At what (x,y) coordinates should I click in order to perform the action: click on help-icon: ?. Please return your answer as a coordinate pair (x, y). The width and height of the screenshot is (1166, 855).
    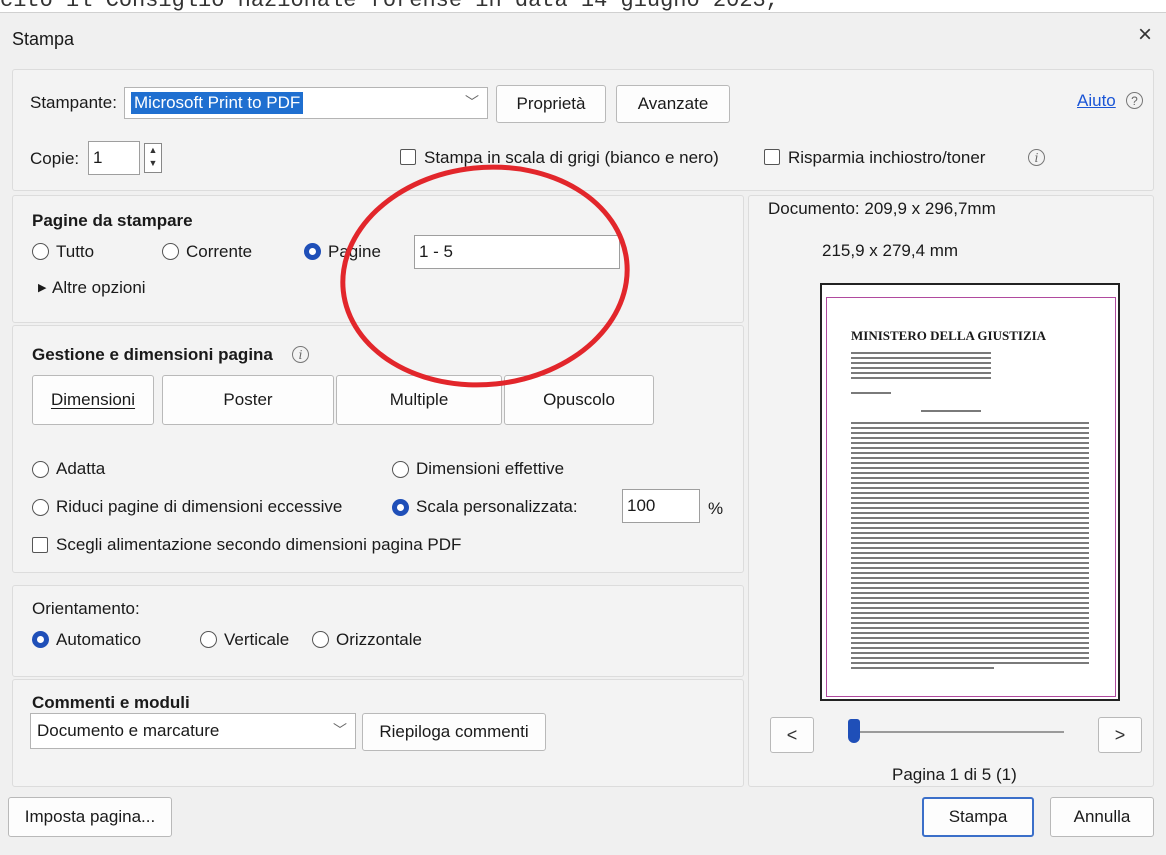
    Looking at the image, I should click on (1134, 100).